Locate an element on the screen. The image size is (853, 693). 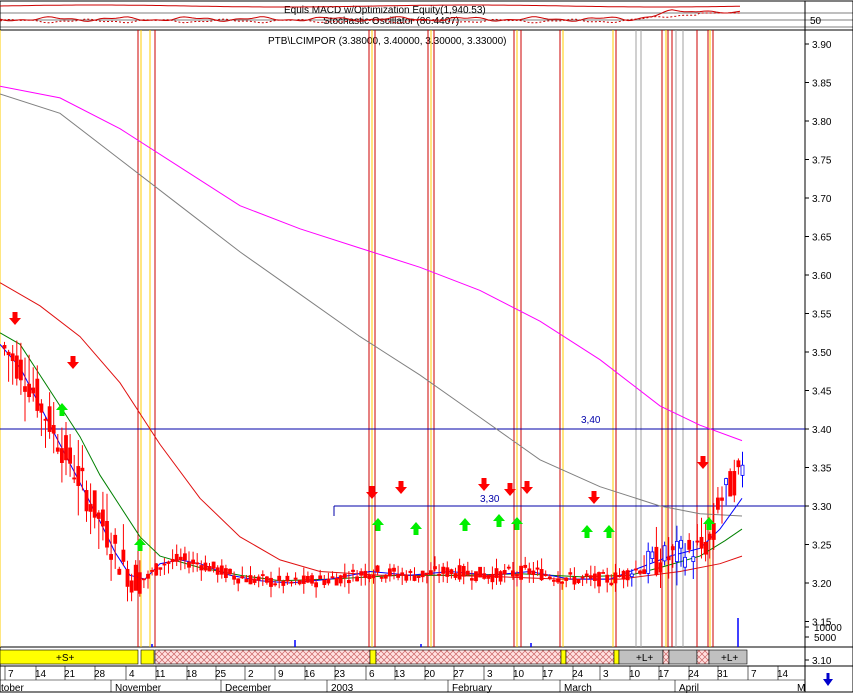
x-day-label: 6 is located at coordinates (372, 674).